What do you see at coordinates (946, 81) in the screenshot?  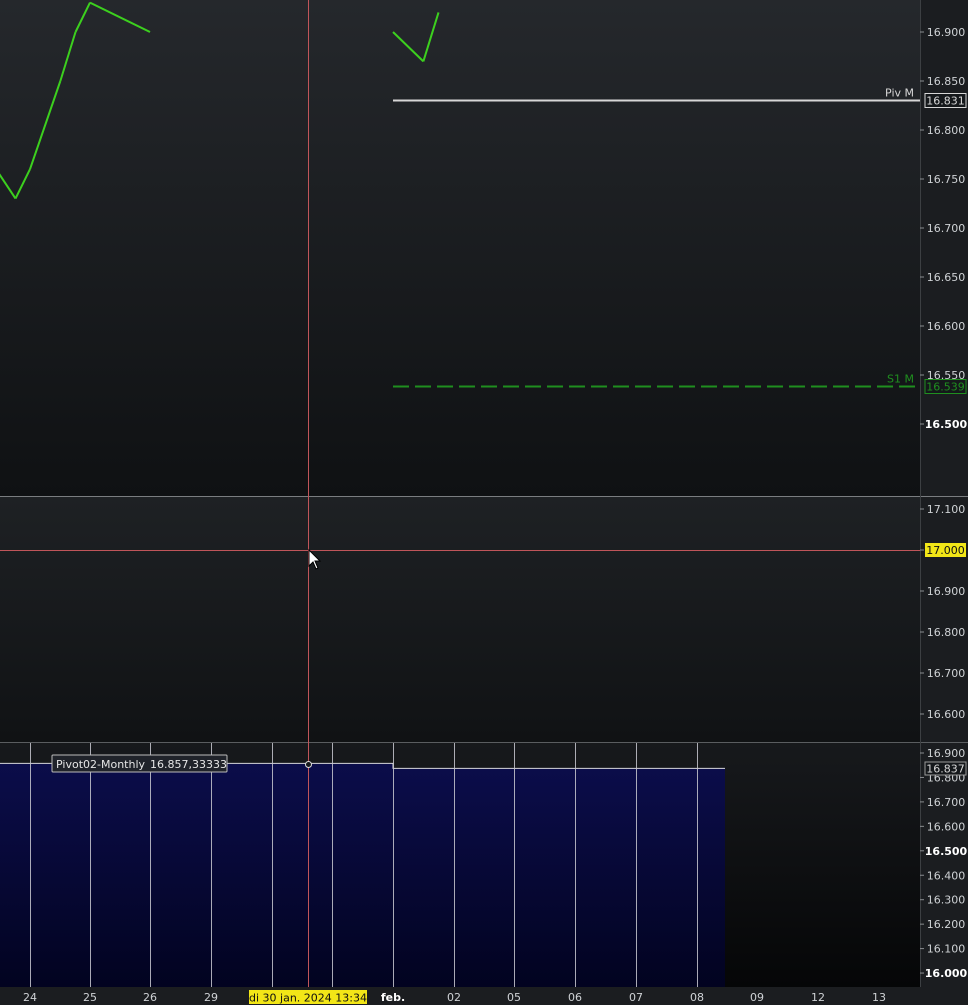 I see `y-tick-label: 16.850` at bounding box center [946, 81].